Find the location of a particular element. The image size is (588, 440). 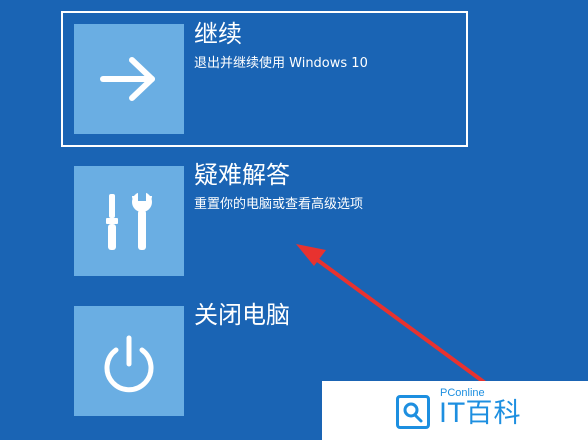

continue-tile is located at coordinates (129, 79).